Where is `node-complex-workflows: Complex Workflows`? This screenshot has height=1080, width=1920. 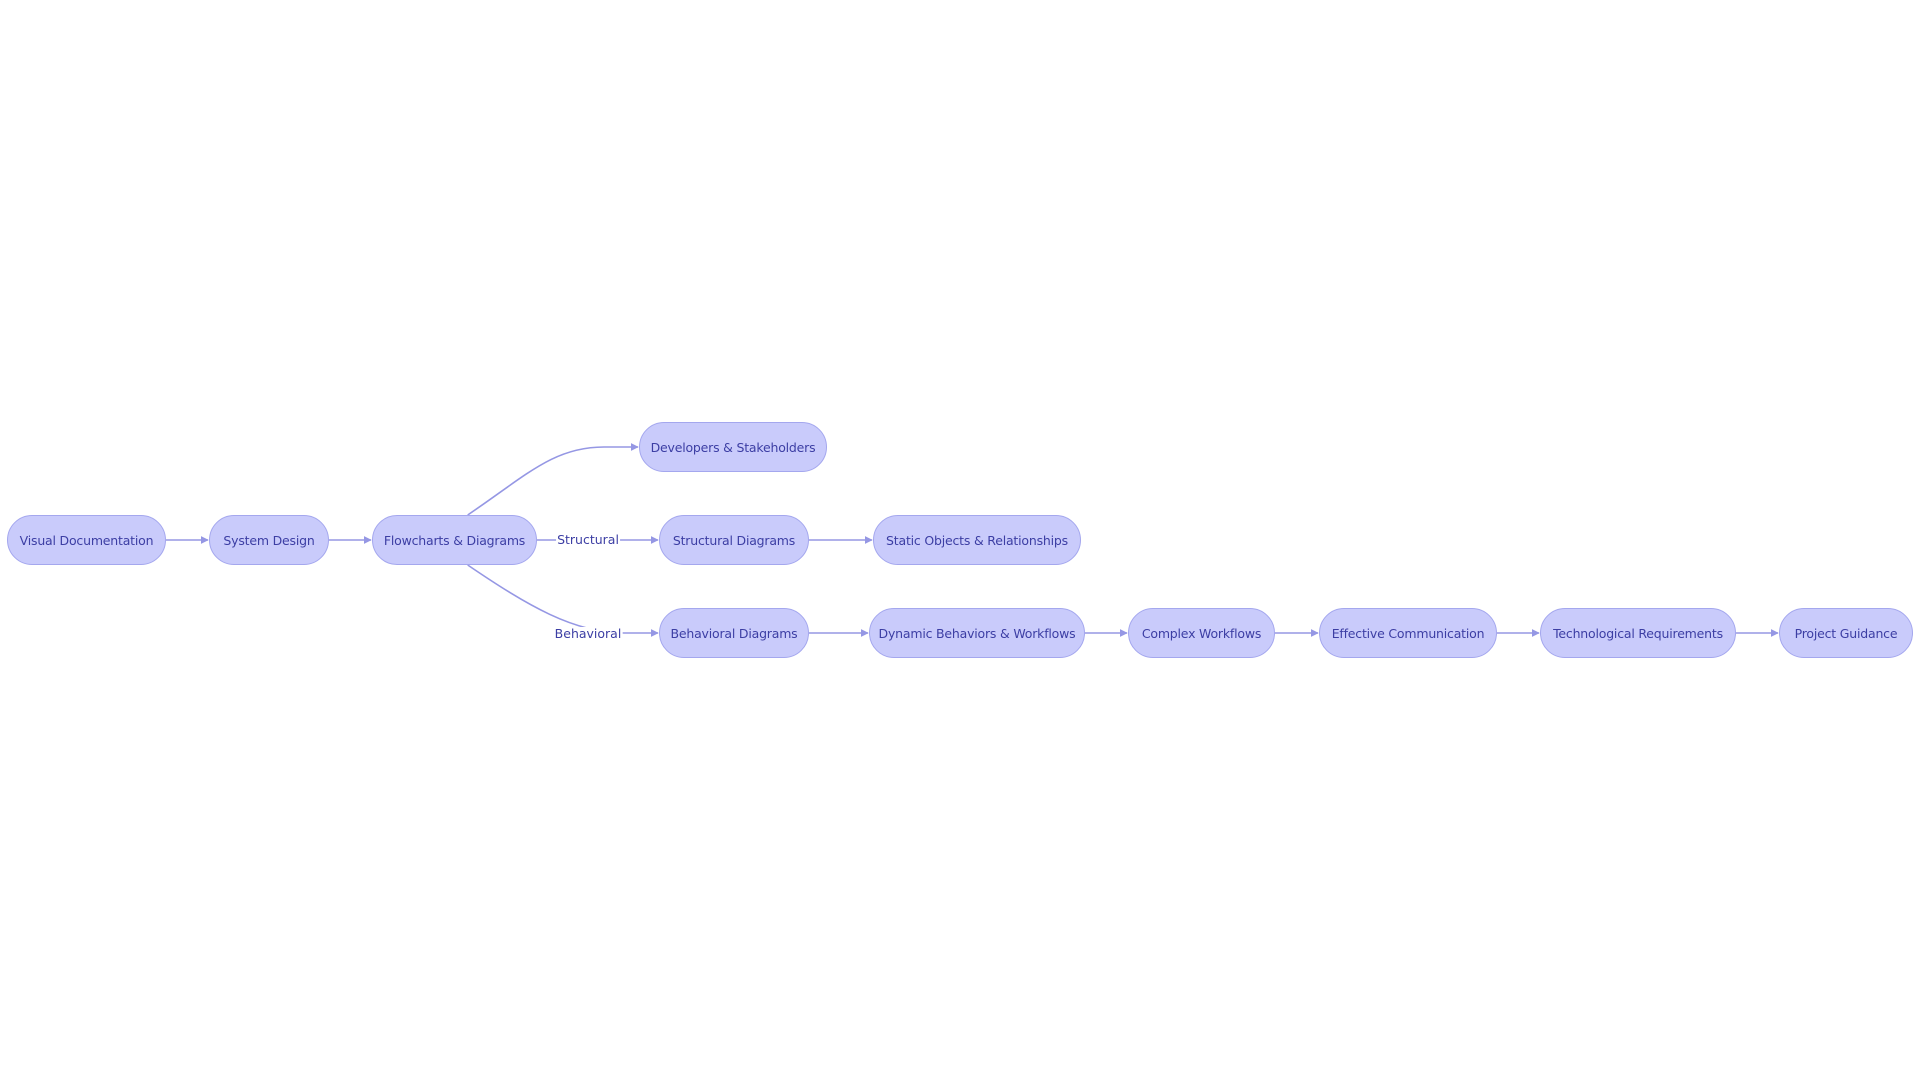 node-complex-workflows: Complex Workflows is located at coordinates (1201, 633).